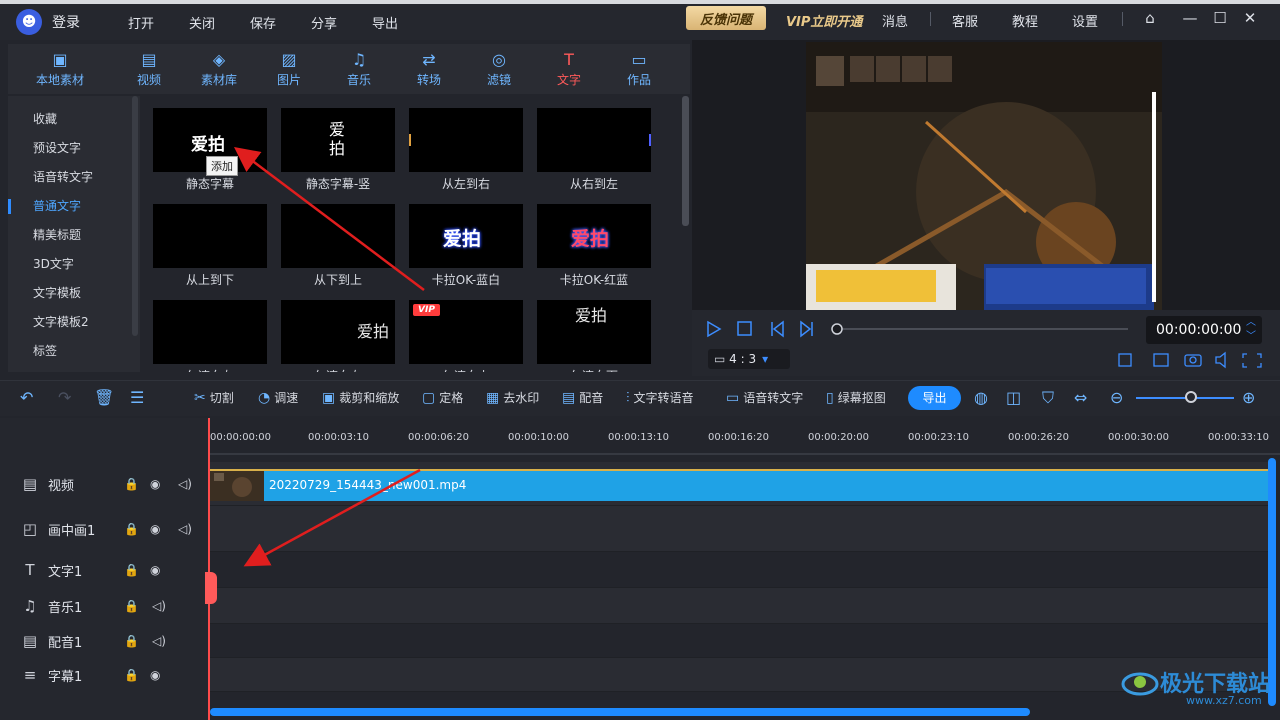  Describe the element at coordinates (1190, 18) in the screenshot. I see `minimize-icon: —` at that location.